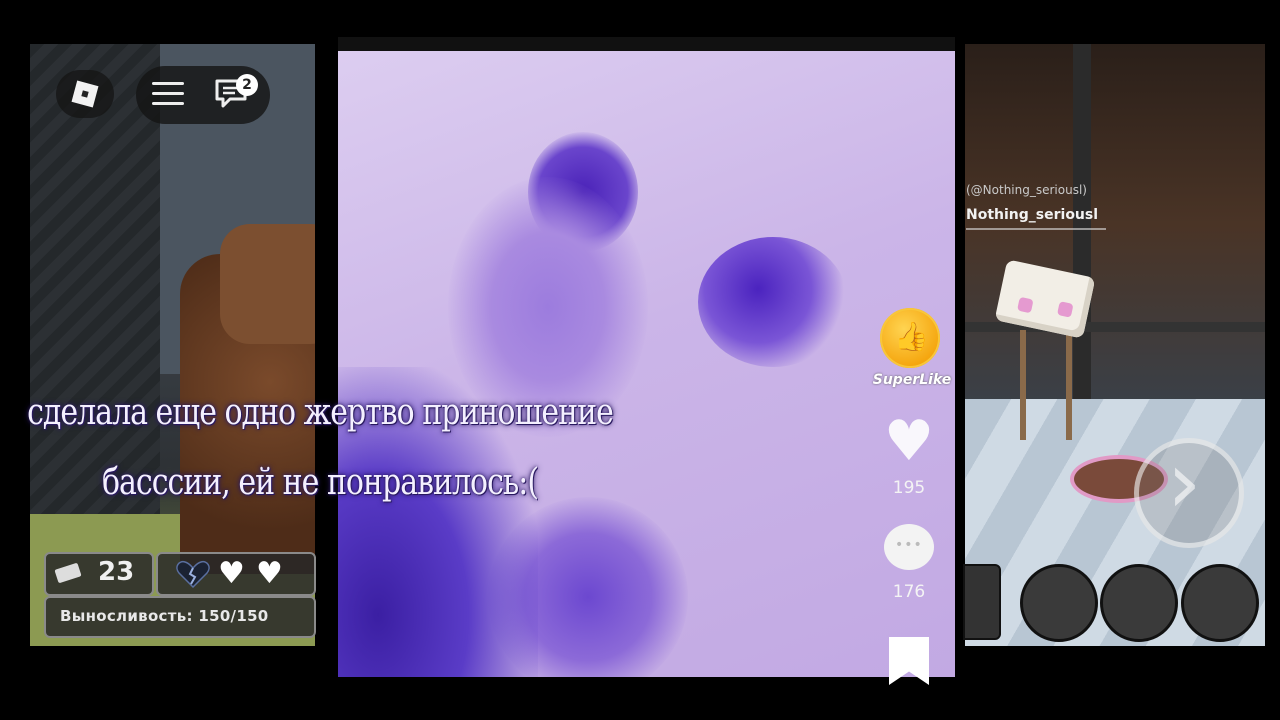  I want to click on roblox-logo-icon, so click(85, 94).